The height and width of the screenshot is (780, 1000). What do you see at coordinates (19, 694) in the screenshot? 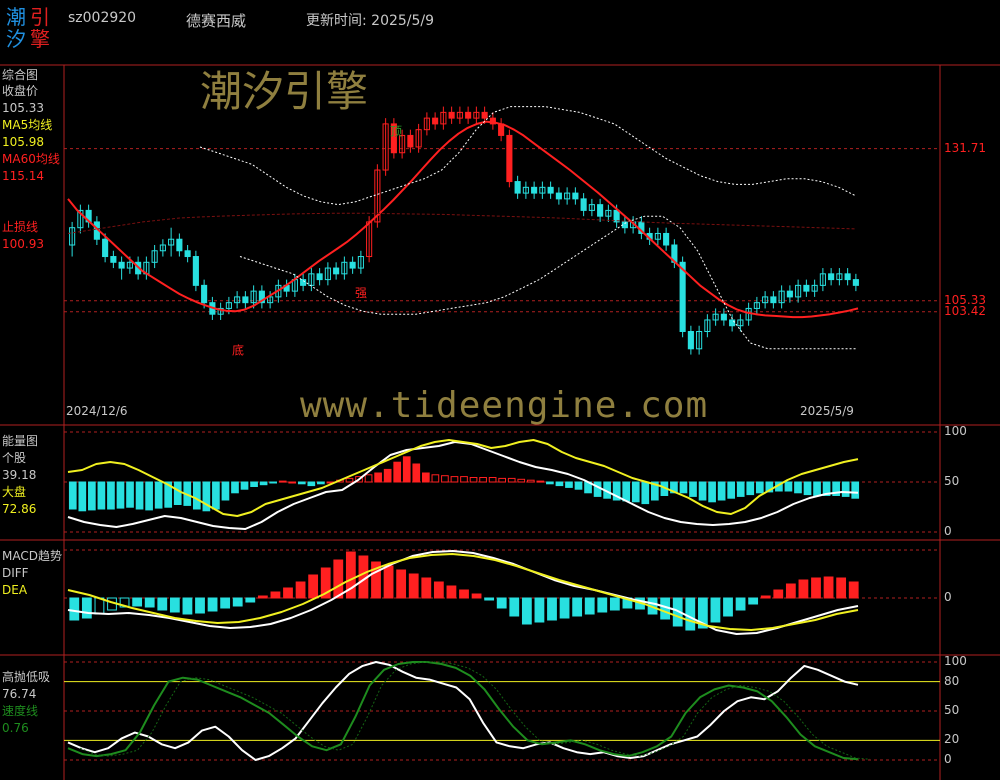
I see `gpdx-value: 76.74` at bounding box center [19, 694].